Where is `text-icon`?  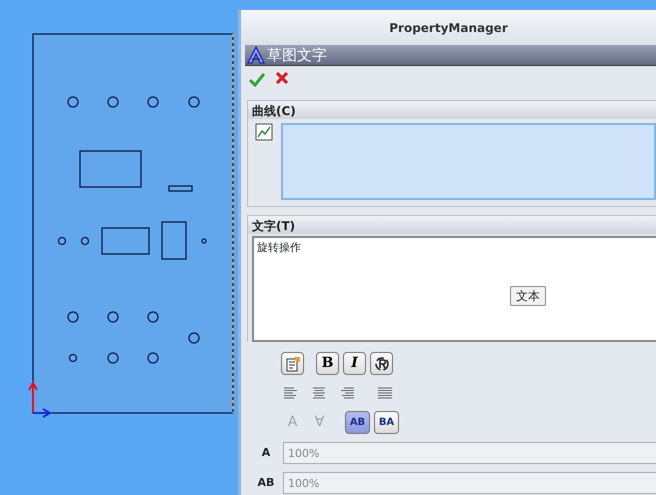 text-icon is located at coordinates (256, 55).